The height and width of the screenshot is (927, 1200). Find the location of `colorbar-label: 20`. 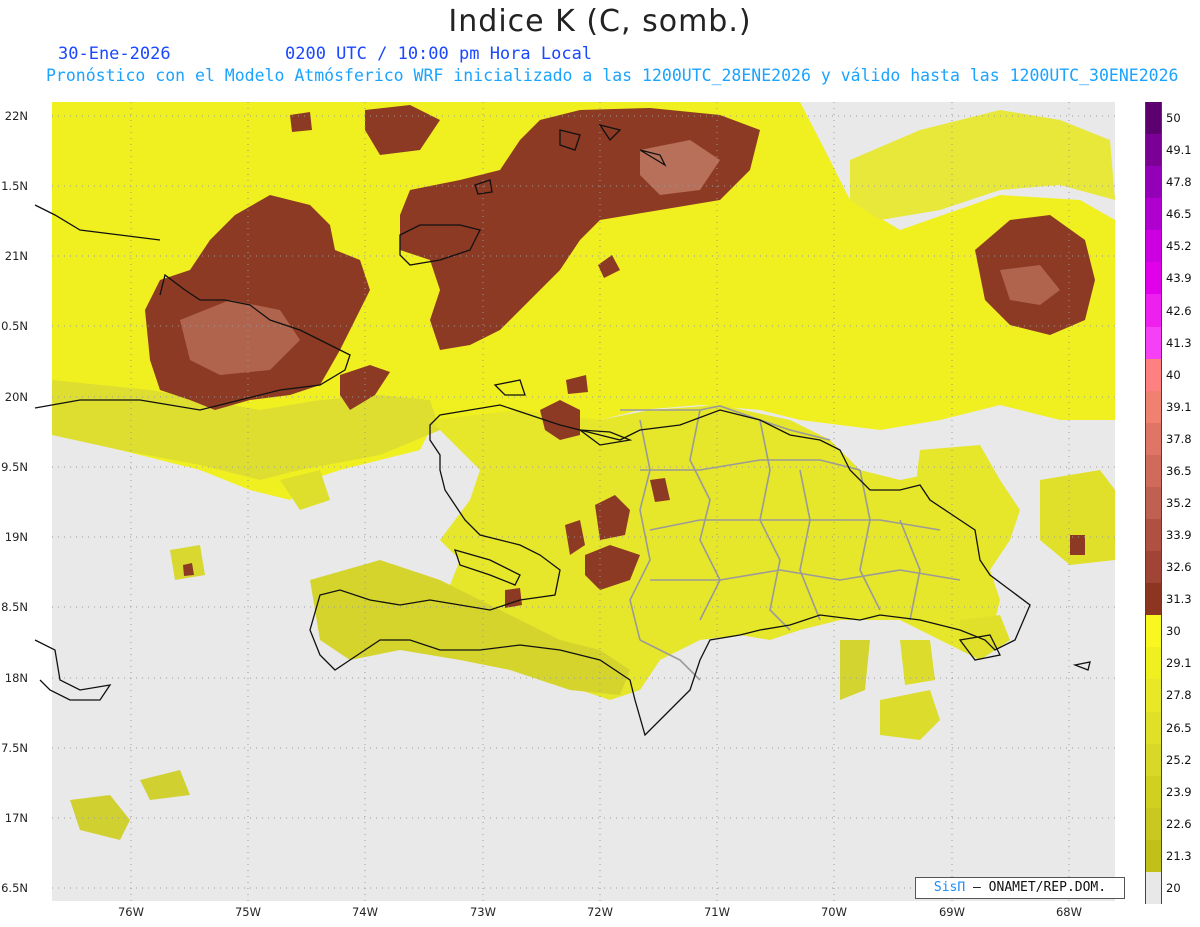

colorbar-label: 20 is located at coordinates (1173, 887).